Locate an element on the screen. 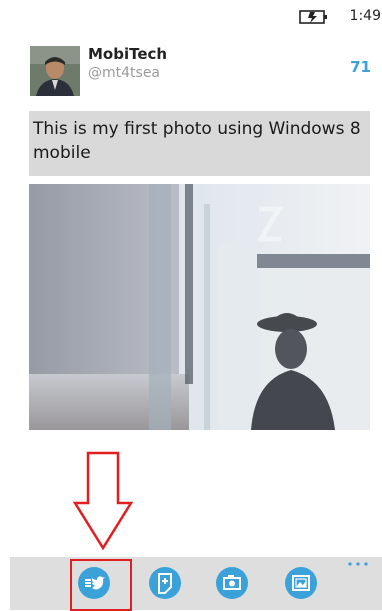 The image size is (382, 611). app-bar is located at coordinates (196, 583).